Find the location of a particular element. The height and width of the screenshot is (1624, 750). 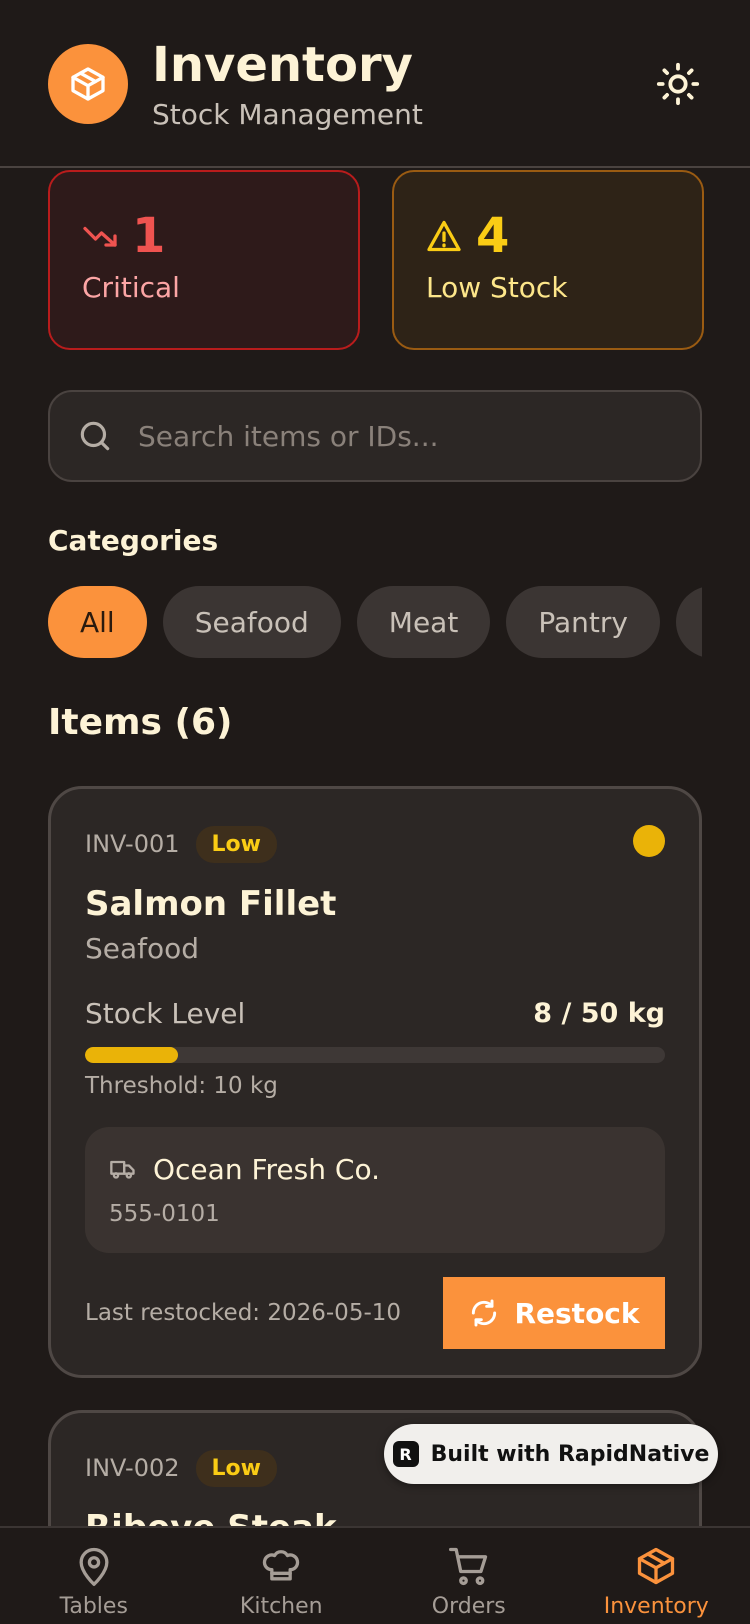

categories-heading: Categories is located at coordinates (133, 540).